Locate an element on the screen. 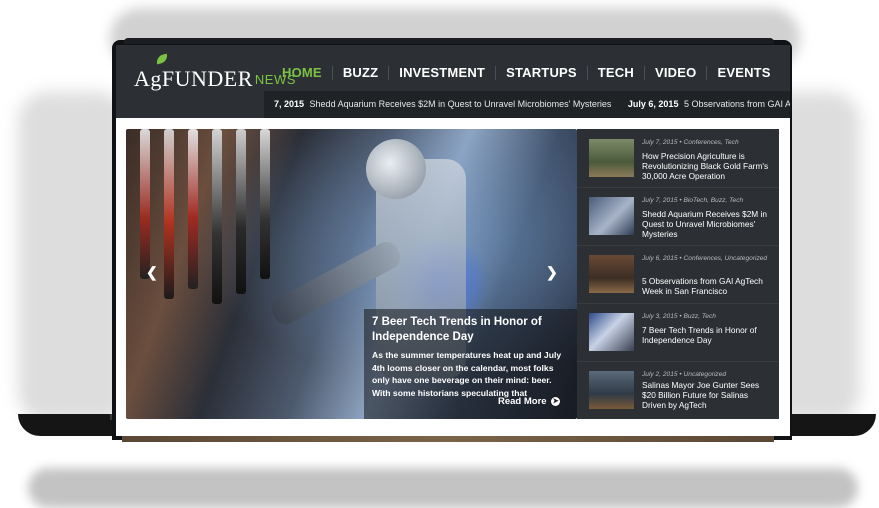 The width and height of the screenshot is (879, 508). ticker-date: July 6, 2015 is located at coordinates (653, 104).